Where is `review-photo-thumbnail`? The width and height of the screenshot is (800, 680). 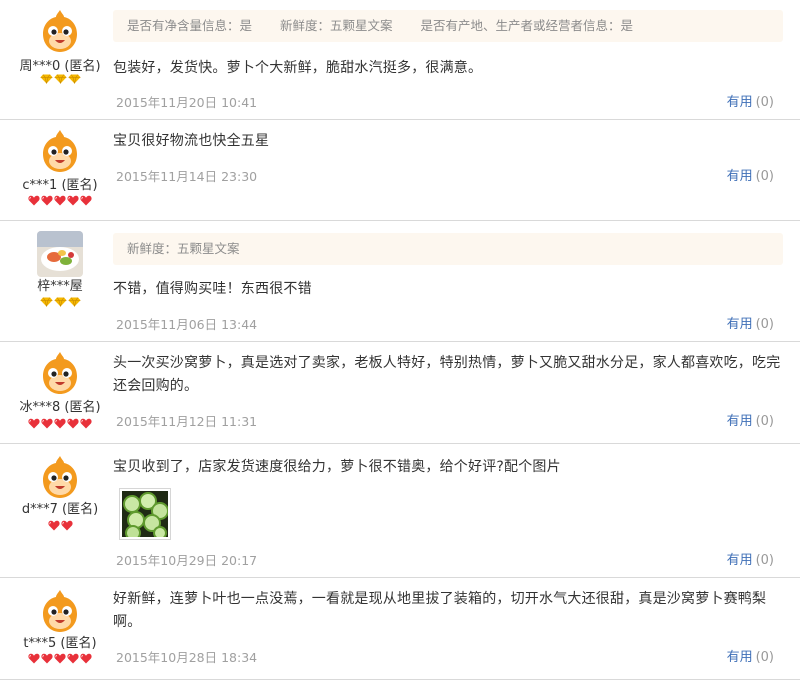
review-photo-thumbnail is located at coordinates (145, 514).